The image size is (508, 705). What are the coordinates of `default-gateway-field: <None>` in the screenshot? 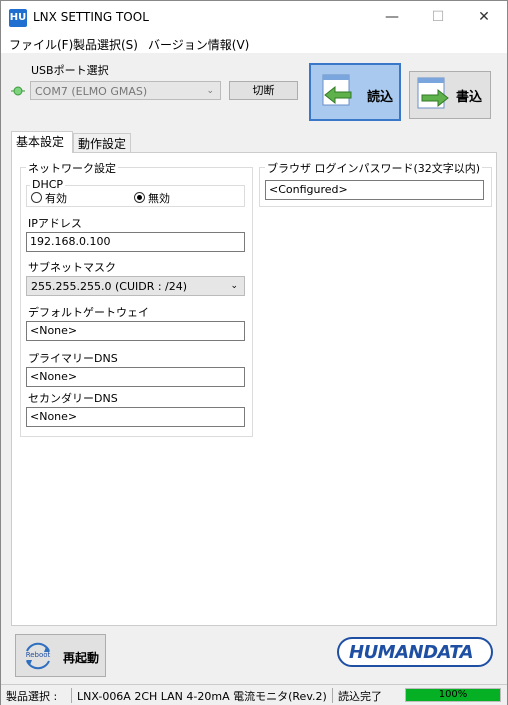 It's located at (135, 331).